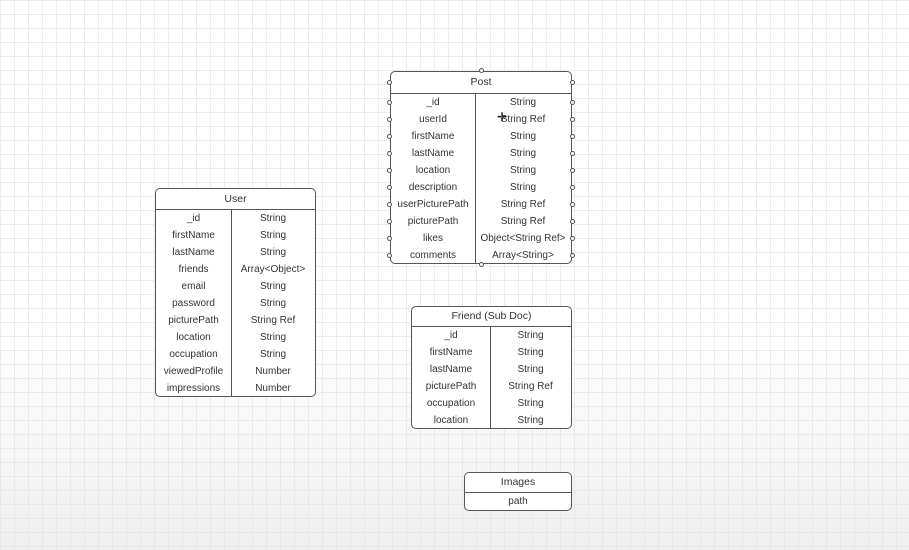 This screenshot has width=909, height=550. Describe the element at coordinates (193, 303) in the screenshot. I see `field-name: password` at that location.